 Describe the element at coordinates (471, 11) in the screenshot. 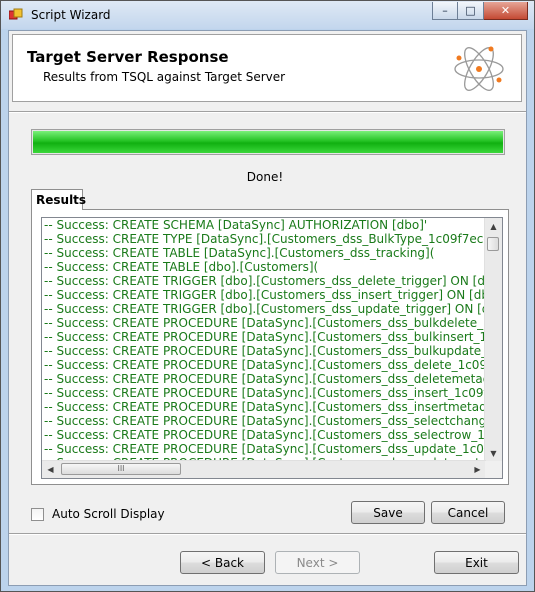

I see `maximize-button: □` at that location.